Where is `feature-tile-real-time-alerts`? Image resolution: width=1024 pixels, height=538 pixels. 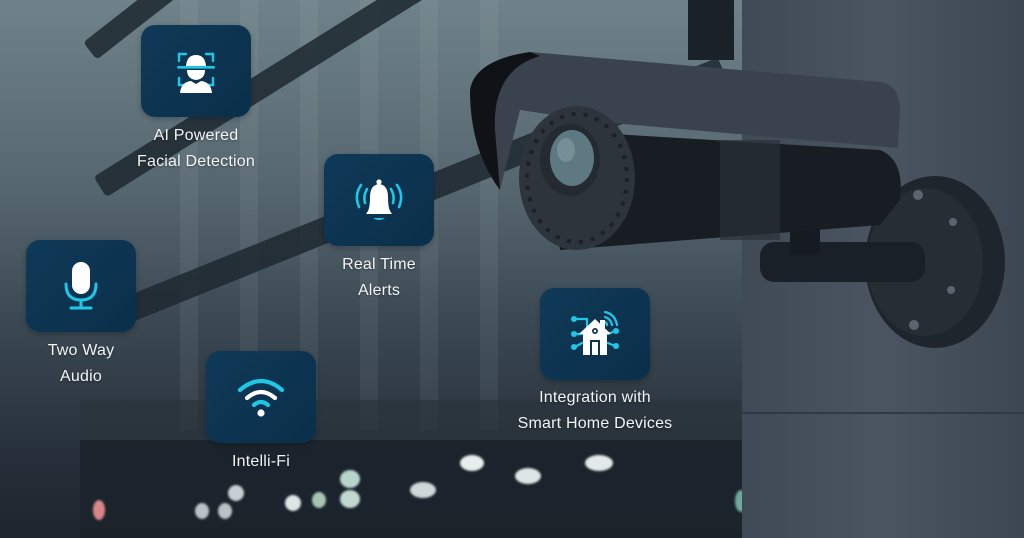
feature-tile-real-time-alerts is located at coordinates (379, 200).